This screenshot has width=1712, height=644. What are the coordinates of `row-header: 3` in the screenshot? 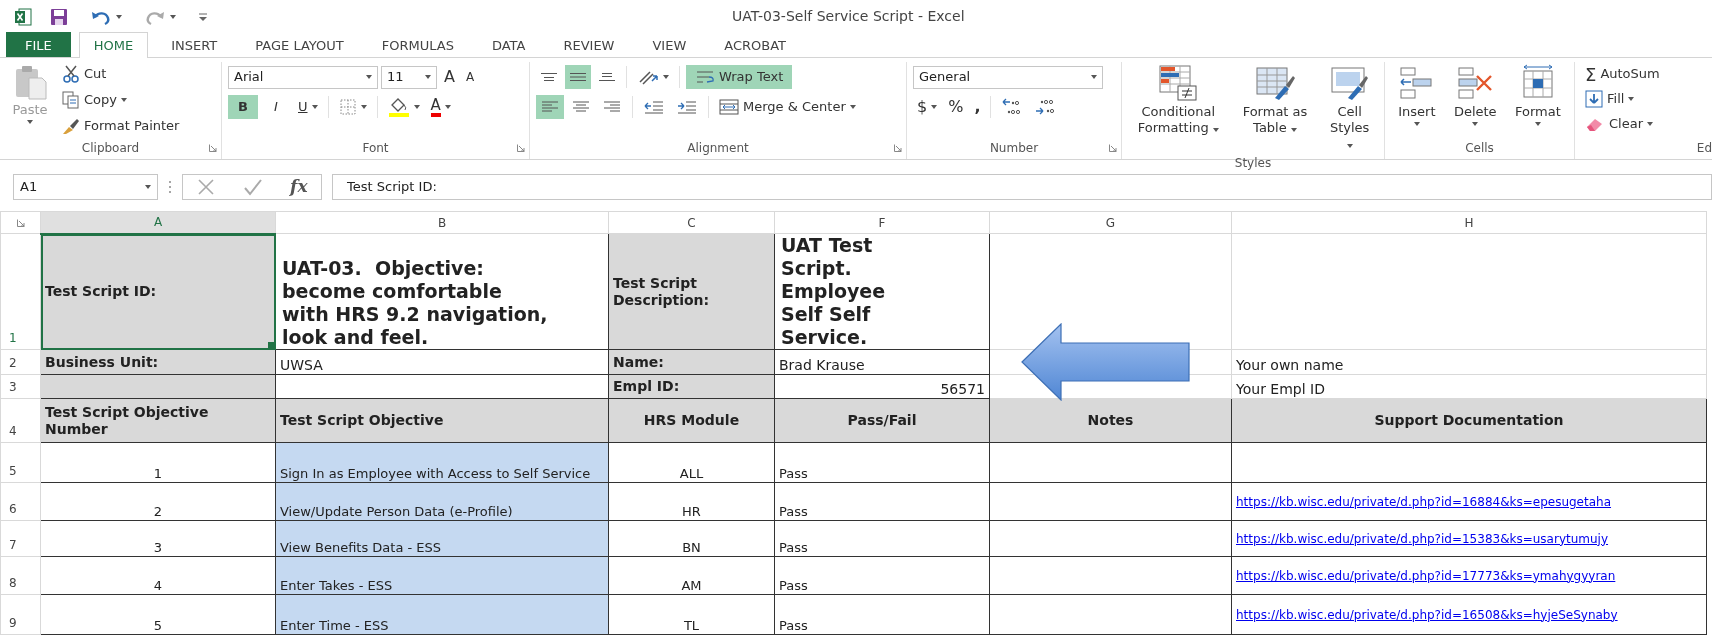 It's located at (20, 386).